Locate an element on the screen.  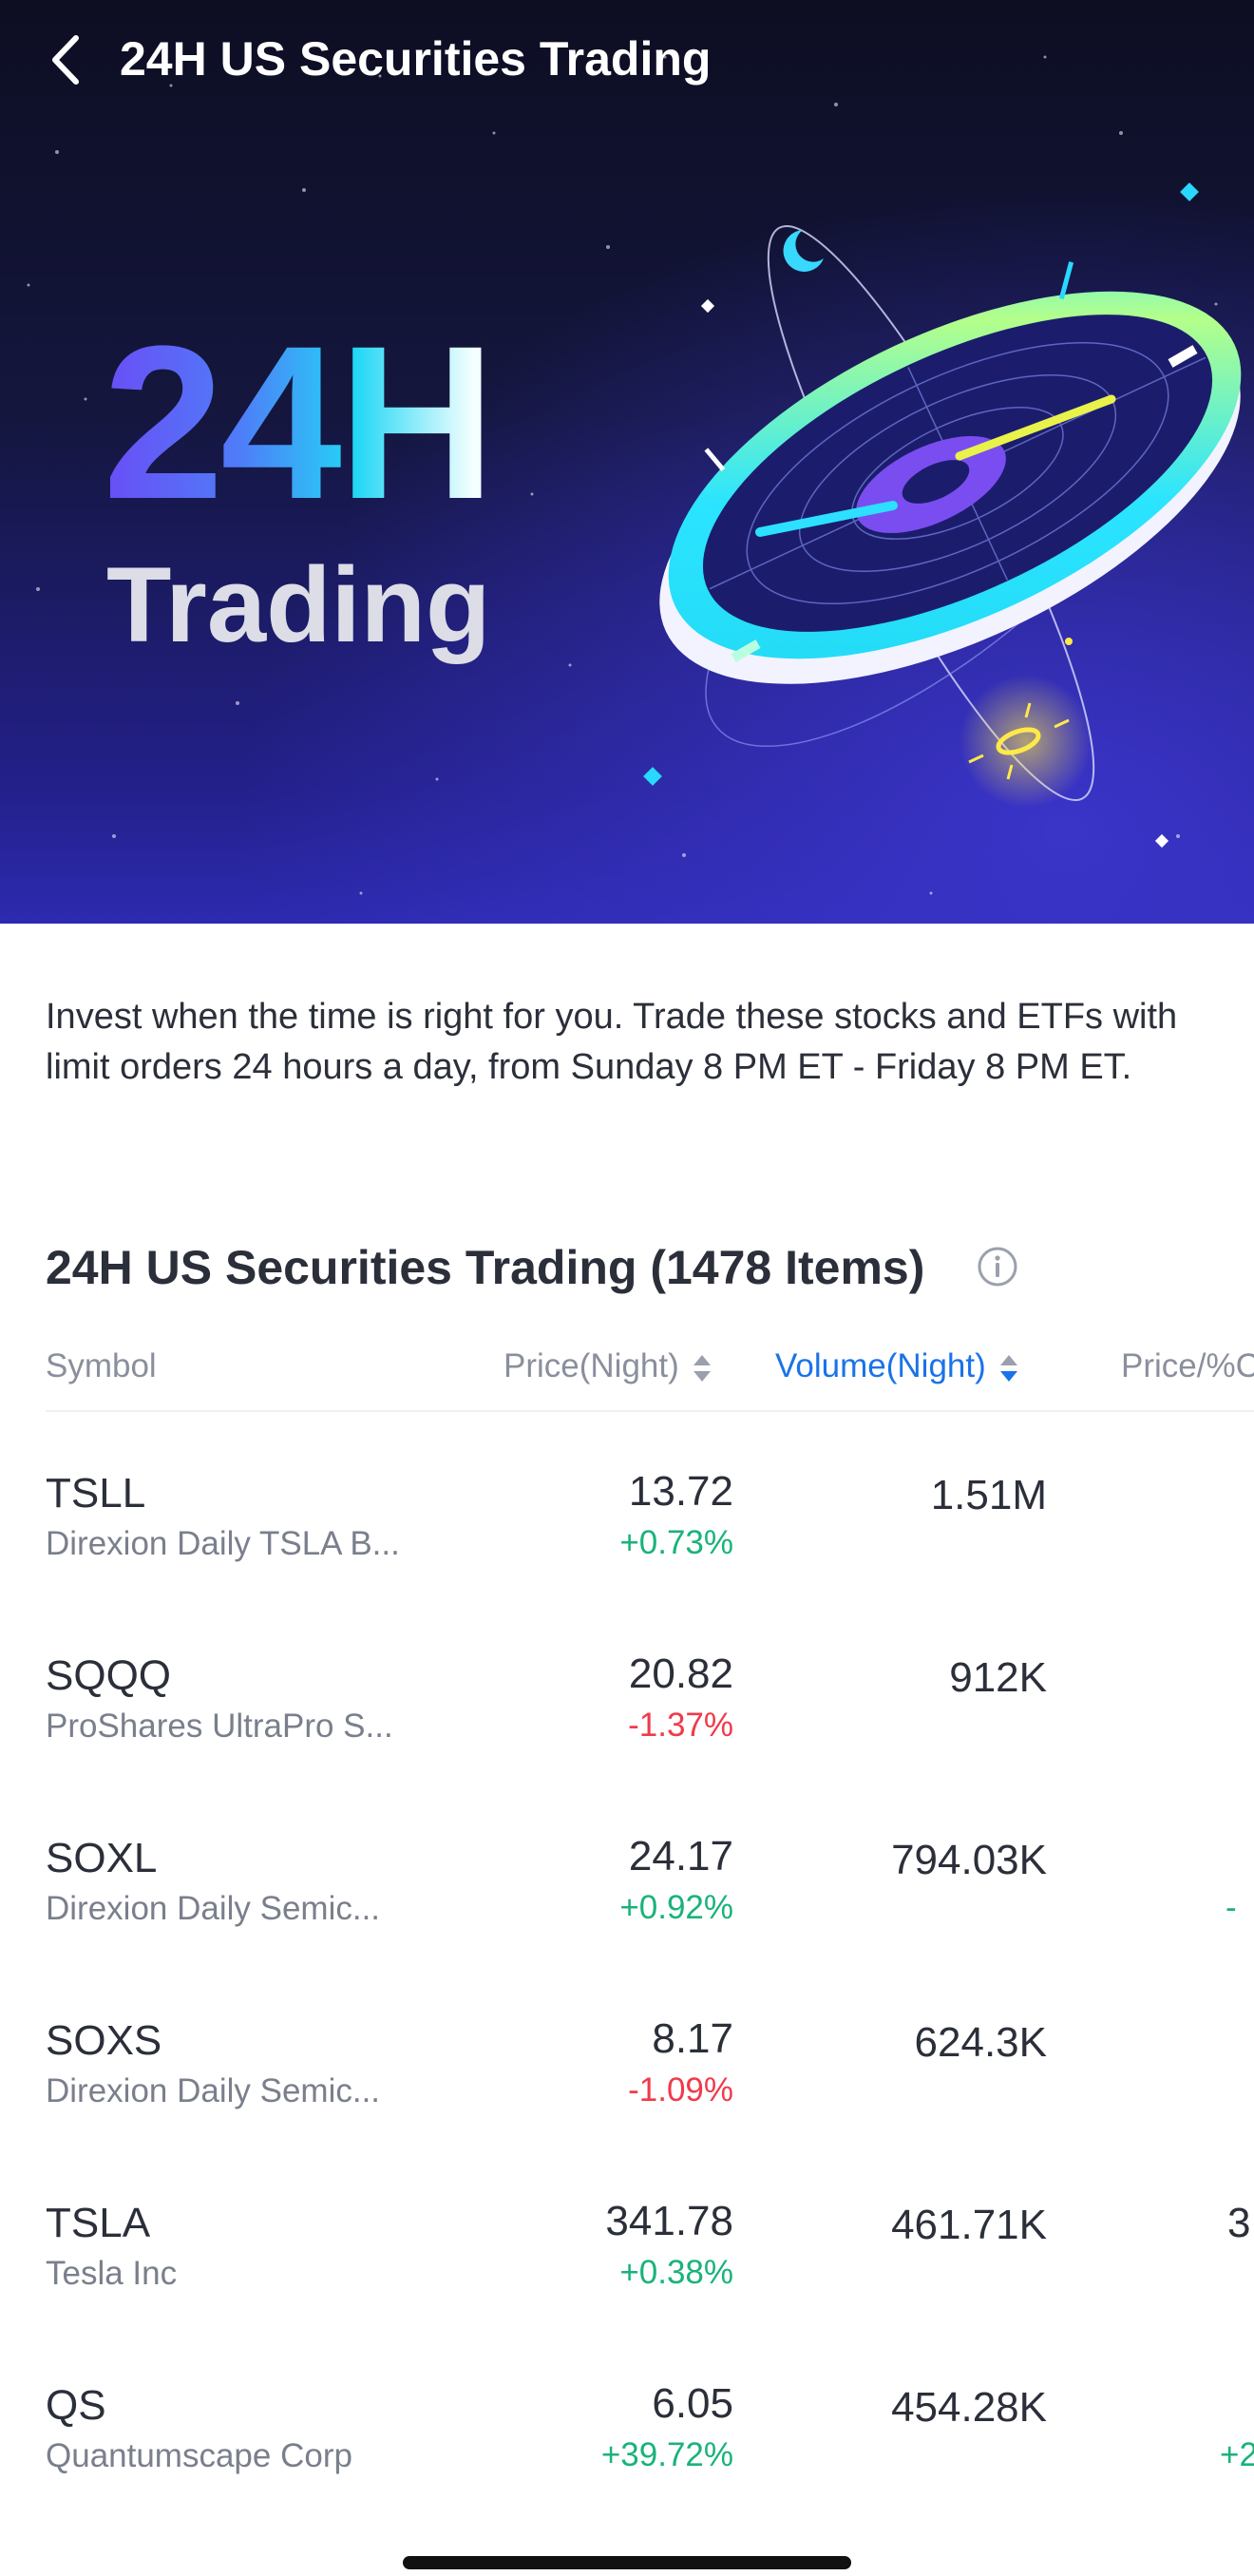
row-volume: 624.3K is located at coordinates (980, 2042).